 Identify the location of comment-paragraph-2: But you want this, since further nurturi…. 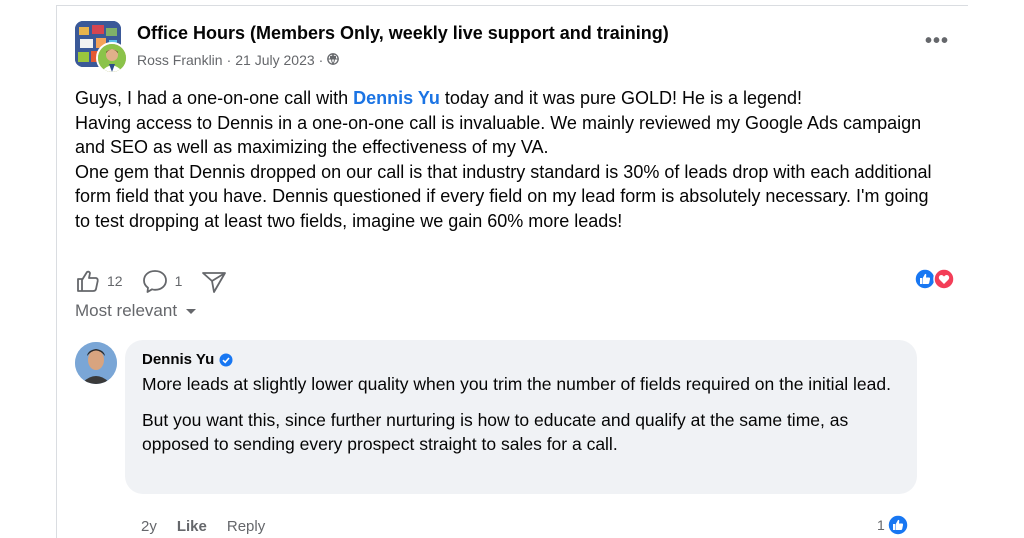
(495, 432).